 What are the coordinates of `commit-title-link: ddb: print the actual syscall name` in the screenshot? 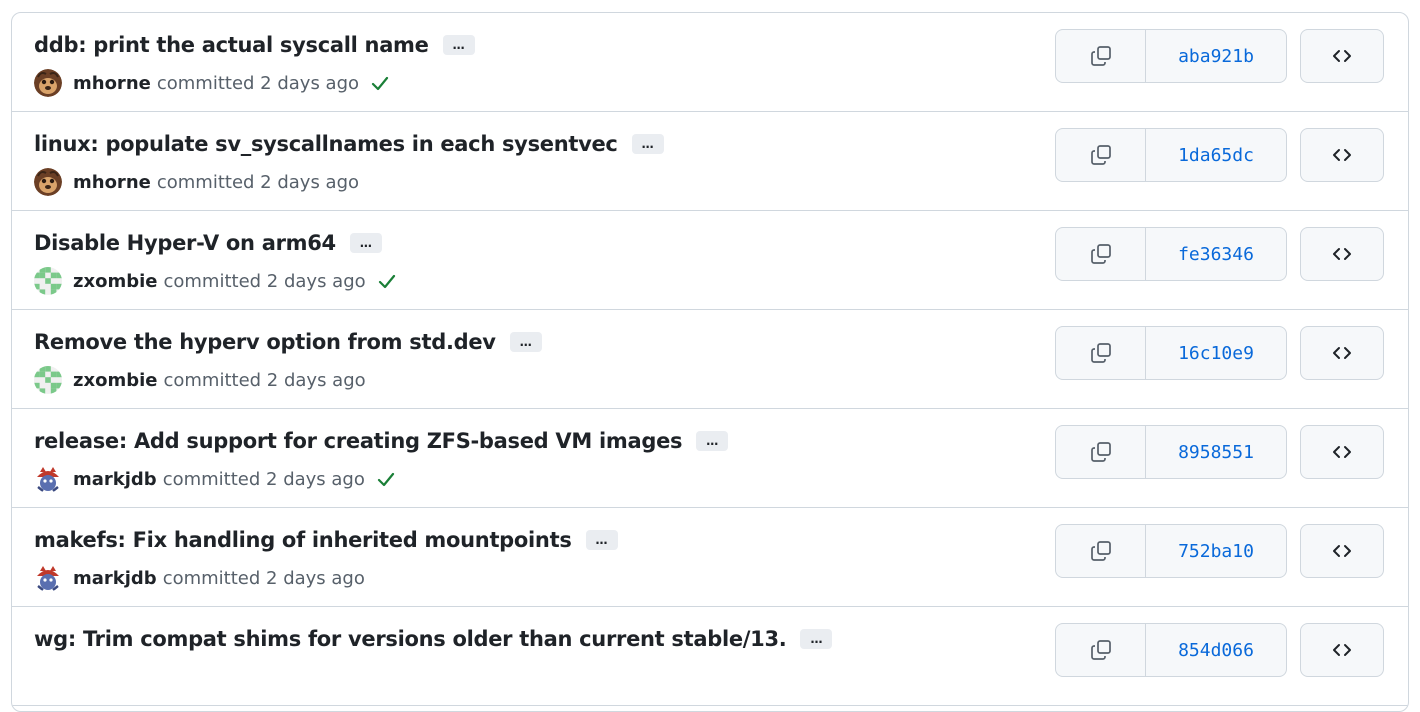 It's located at (231, 45).